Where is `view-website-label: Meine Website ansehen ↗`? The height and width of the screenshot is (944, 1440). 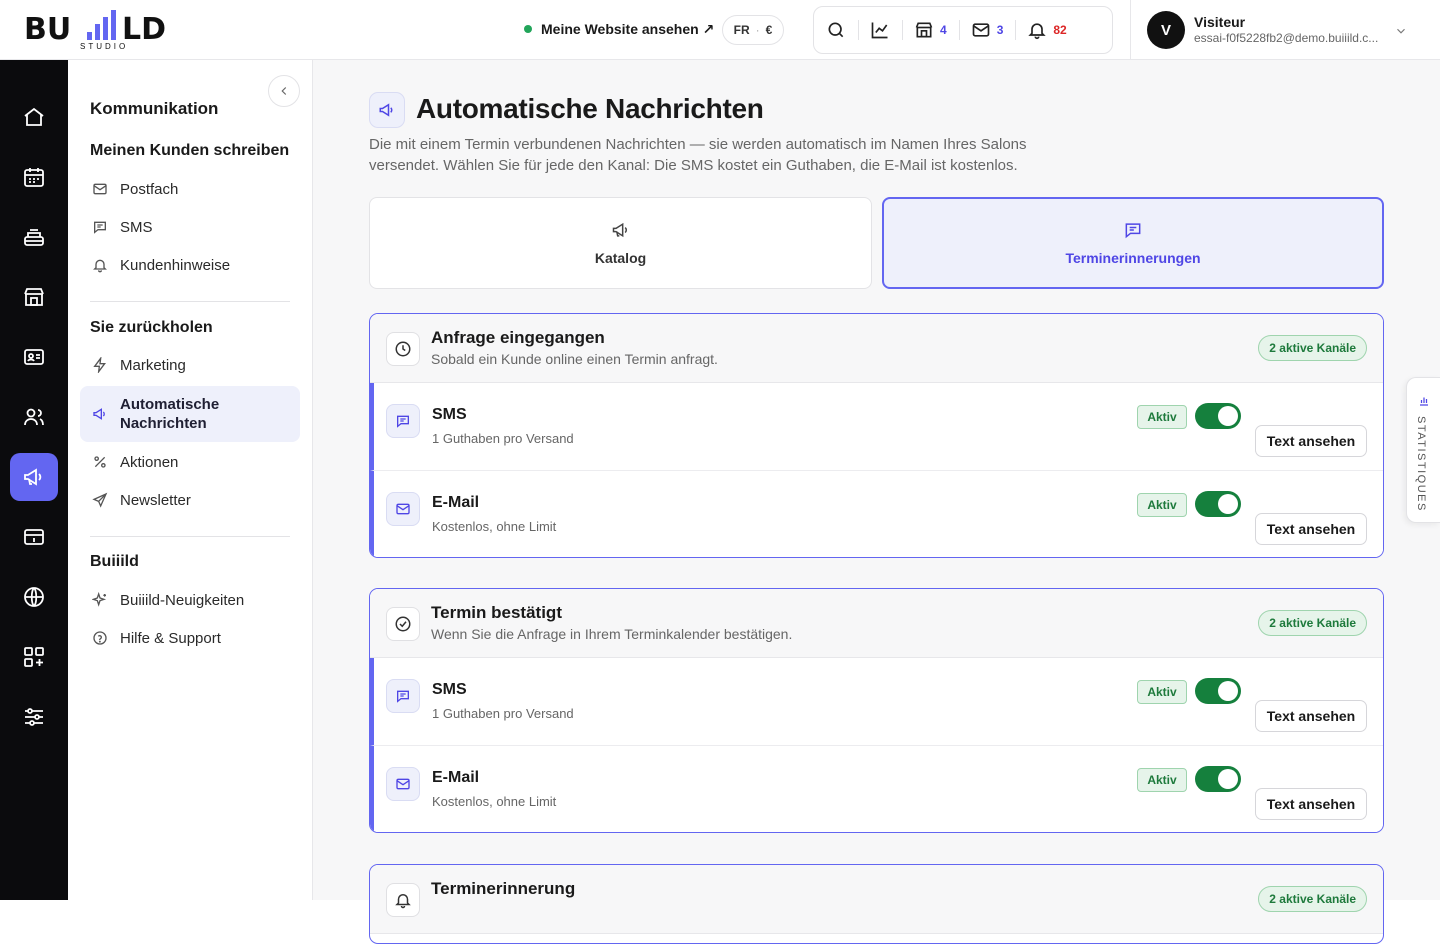
view-website-label: Meine Website ansehen ↗ is located at coordinates (628, 28).